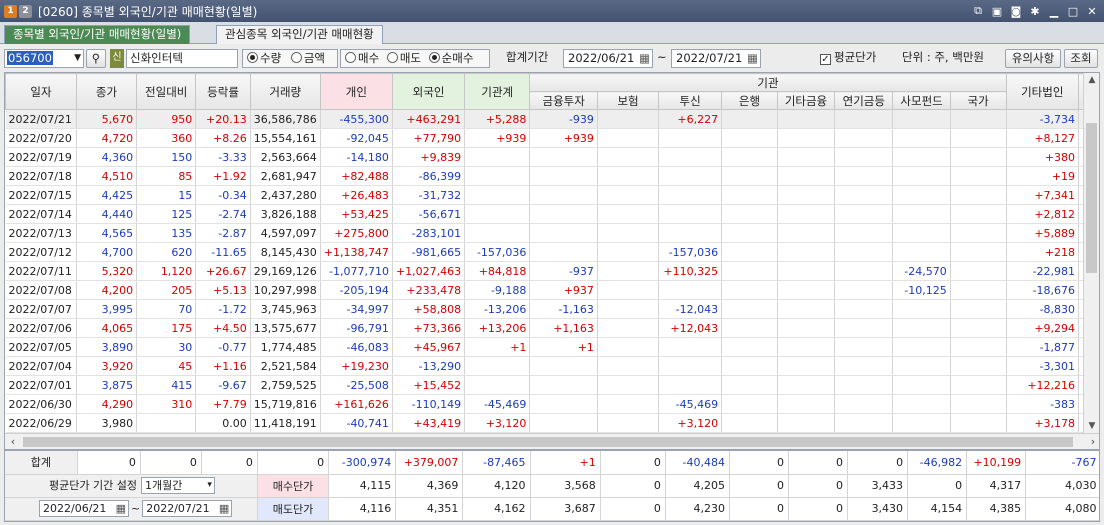 The width and height of the screenshot is (1104, 525). What do you see at coordinates (1081, 58) in the screenshot?
I see `query-button: 조회` at bounding box center [1081, 58].